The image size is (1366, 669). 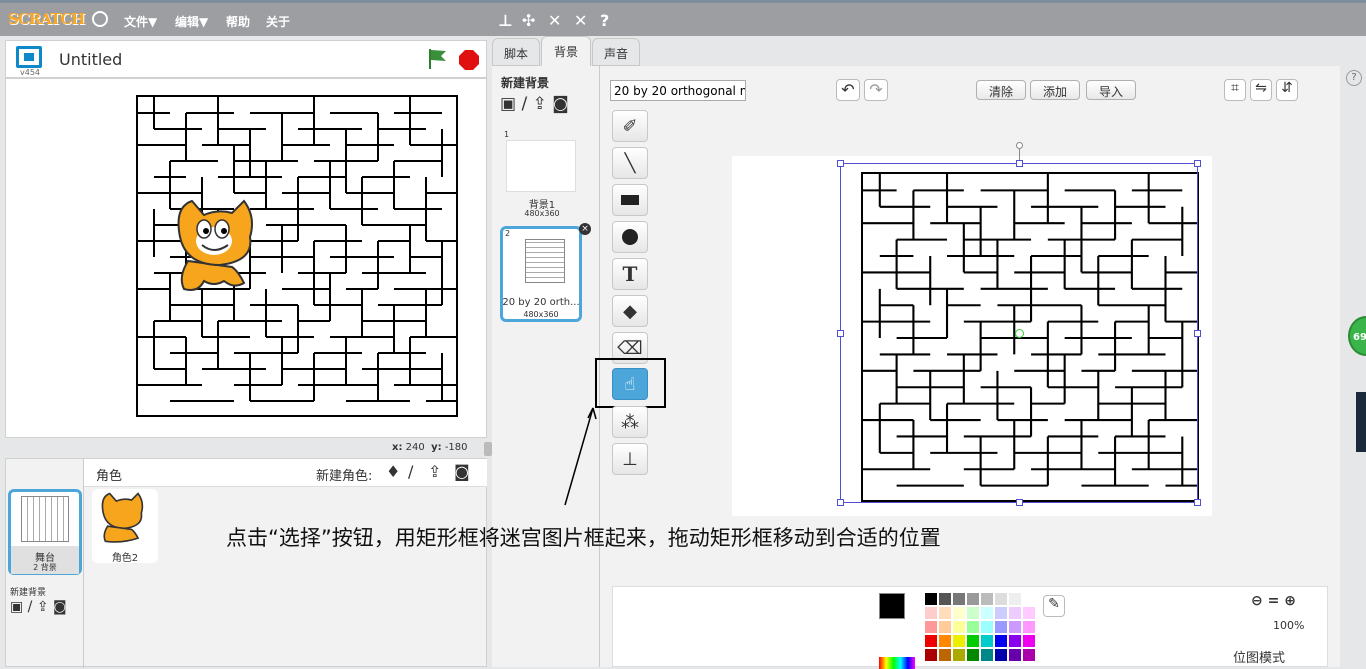 What do you see at coordinates (1054, 606) in the screenshot?
I see `eyedropper-icon: ✎` at bounding box center [1054, 606].